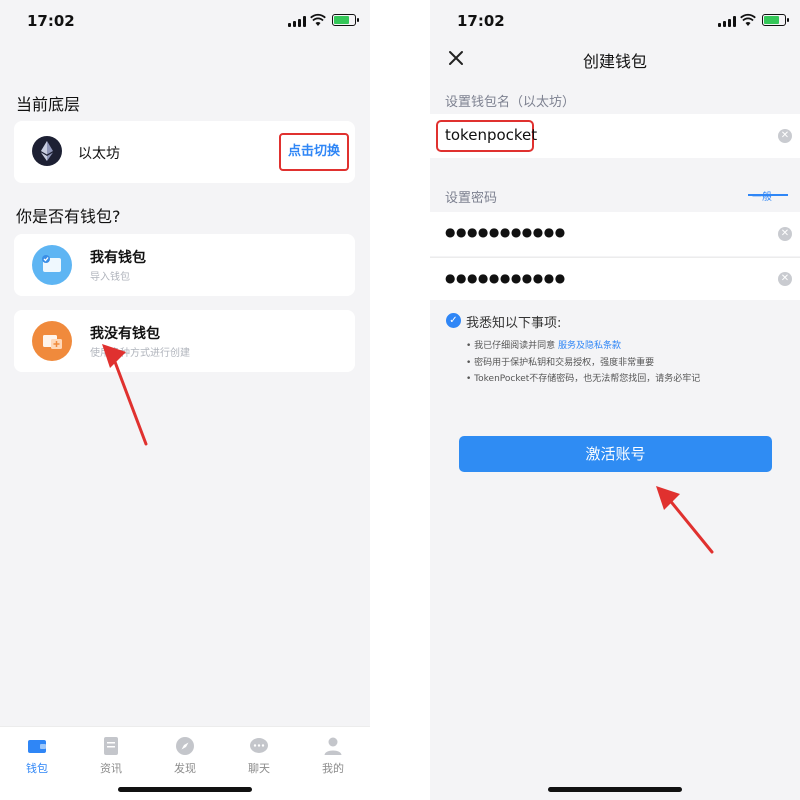 The height and width of the screenshot is (800, 800). Describe the element at coordinates (615, 278) in the screenshot. I see `confirm-password-field: ●●●●●●●●●●● ✕` at that location.